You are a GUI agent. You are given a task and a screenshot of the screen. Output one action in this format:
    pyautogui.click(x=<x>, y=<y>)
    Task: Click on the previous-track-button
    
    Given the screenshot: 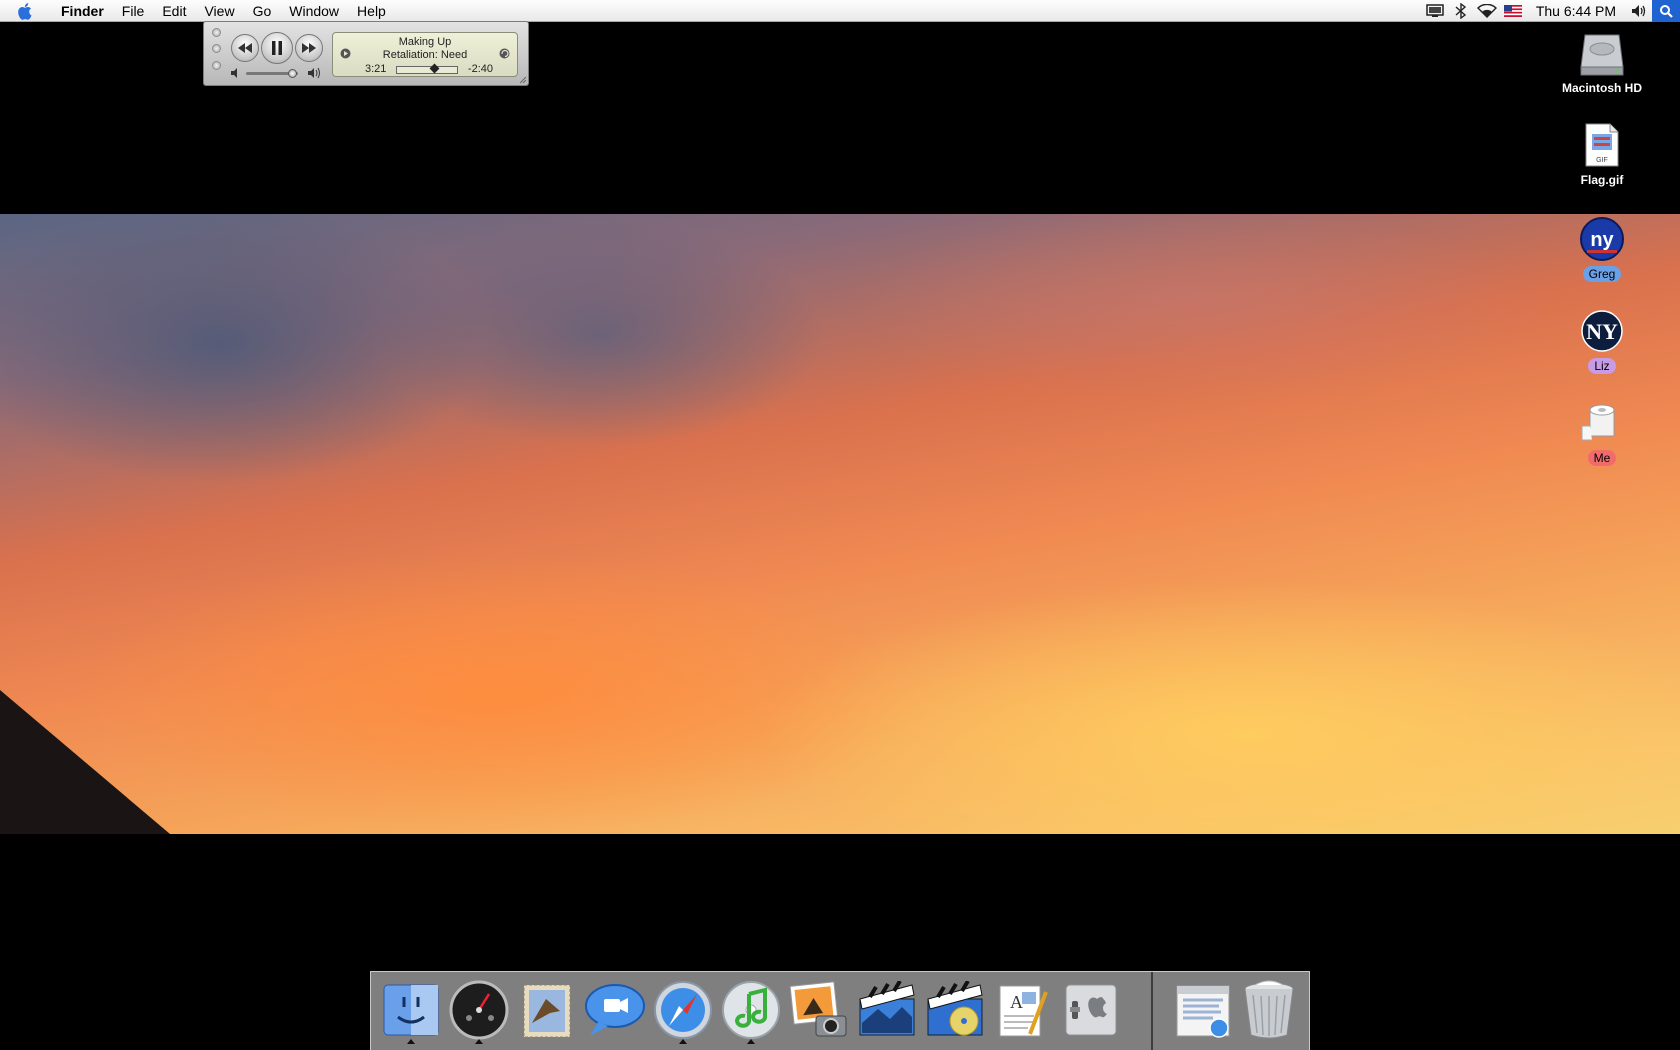 What is the action you would take?
    pyautogui.click(x=245, y=48)
    